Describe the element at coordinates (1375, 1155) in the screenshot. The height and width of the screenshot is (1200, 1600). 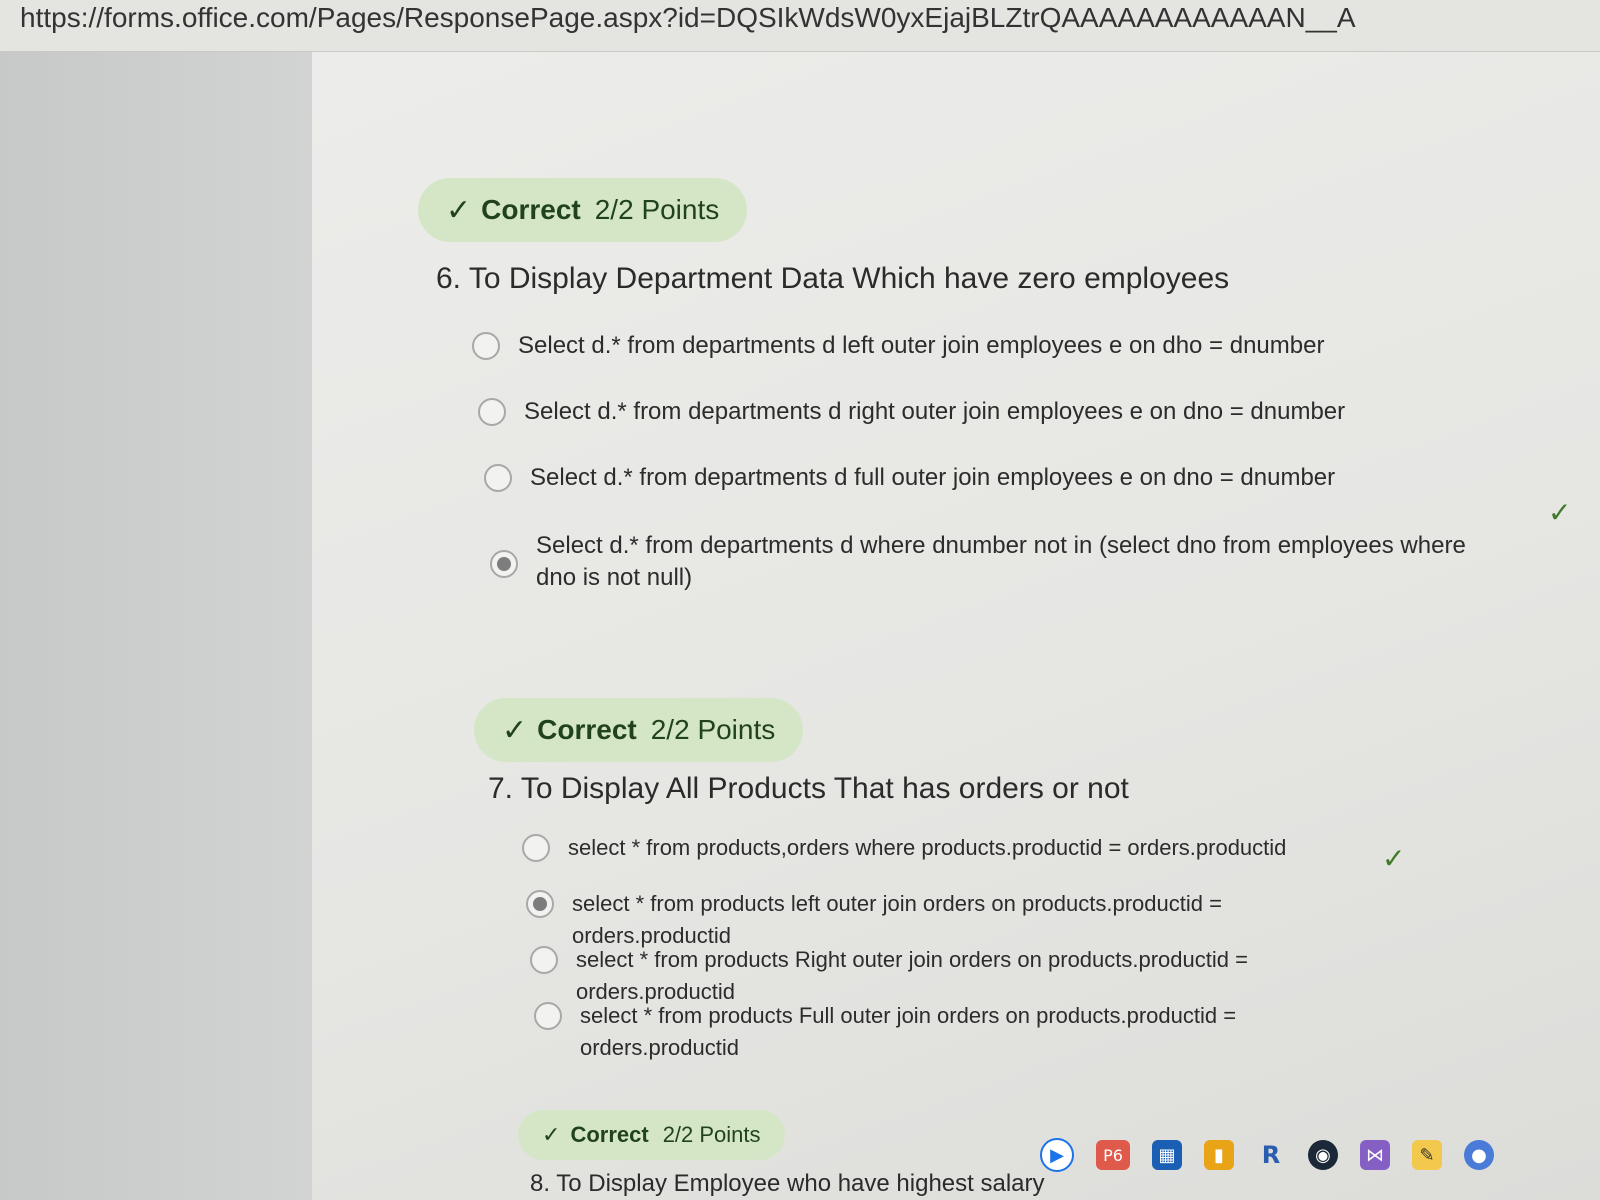
I see `visual-studio-icon: ⋈` at that location.